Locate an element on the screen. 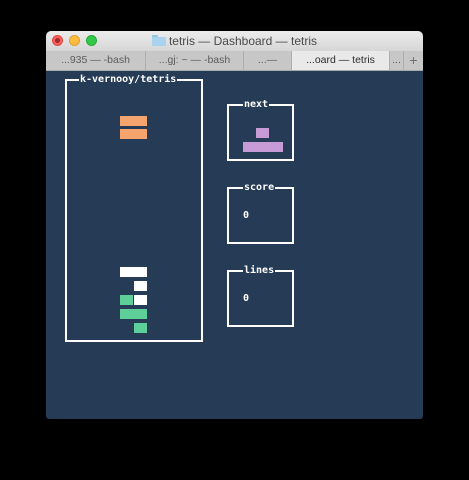 The height and width of the screenshot is (480, 469). tab-3: ...— is located at coordinates (268, 60).